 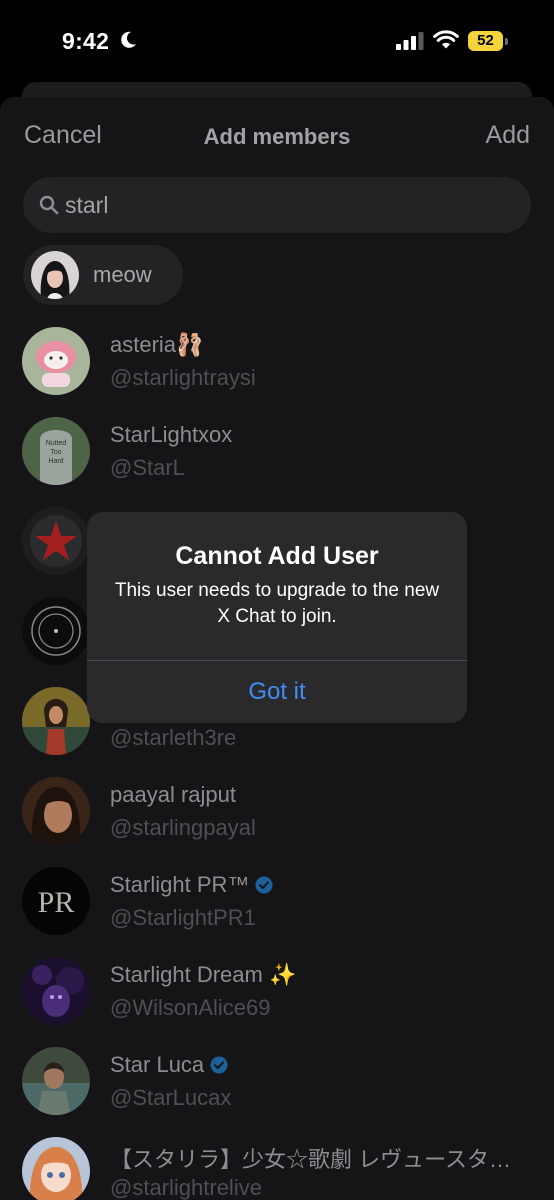 I want to click on nav-bar: Cancel Add members Add, so click(x=277, y=137).